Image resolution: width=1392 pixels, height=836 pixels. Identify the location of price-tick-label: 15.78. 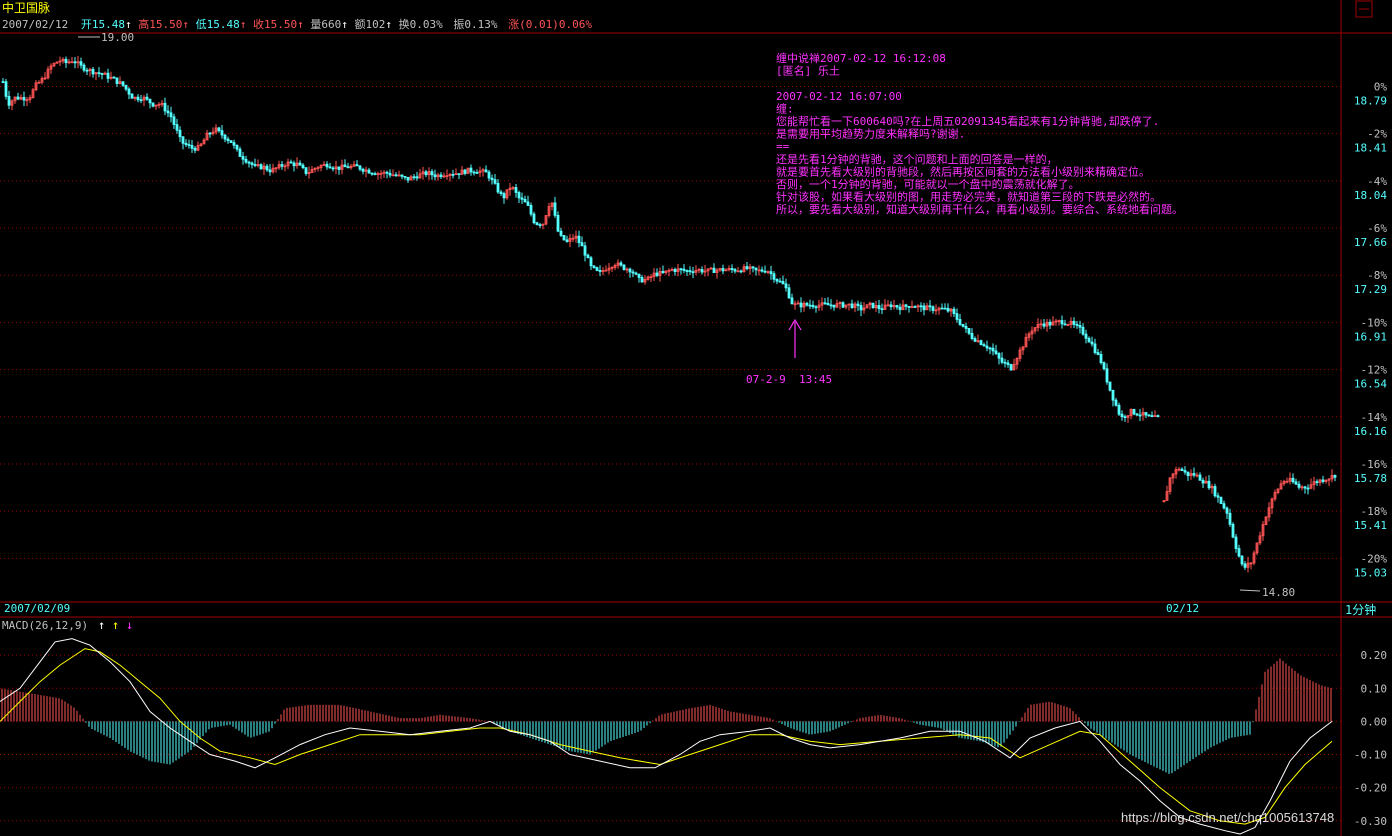
(1370, 478).